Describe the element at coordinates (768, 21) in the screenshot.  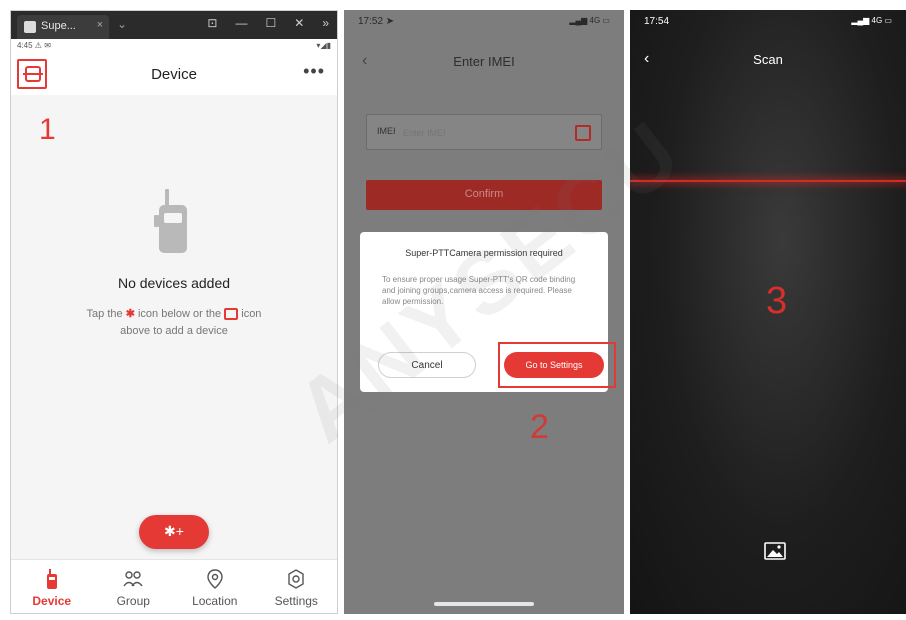
I see `ios-status-bar: 17:54 ▂▄▆ 4G ▭` at that location.